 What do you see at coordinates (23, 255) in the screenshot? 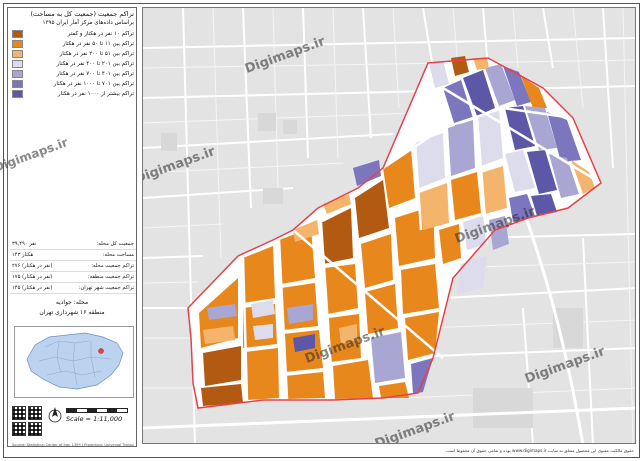
I see `stat-value: ۱۴۳ هکتار` at bounding box center [23, 255].